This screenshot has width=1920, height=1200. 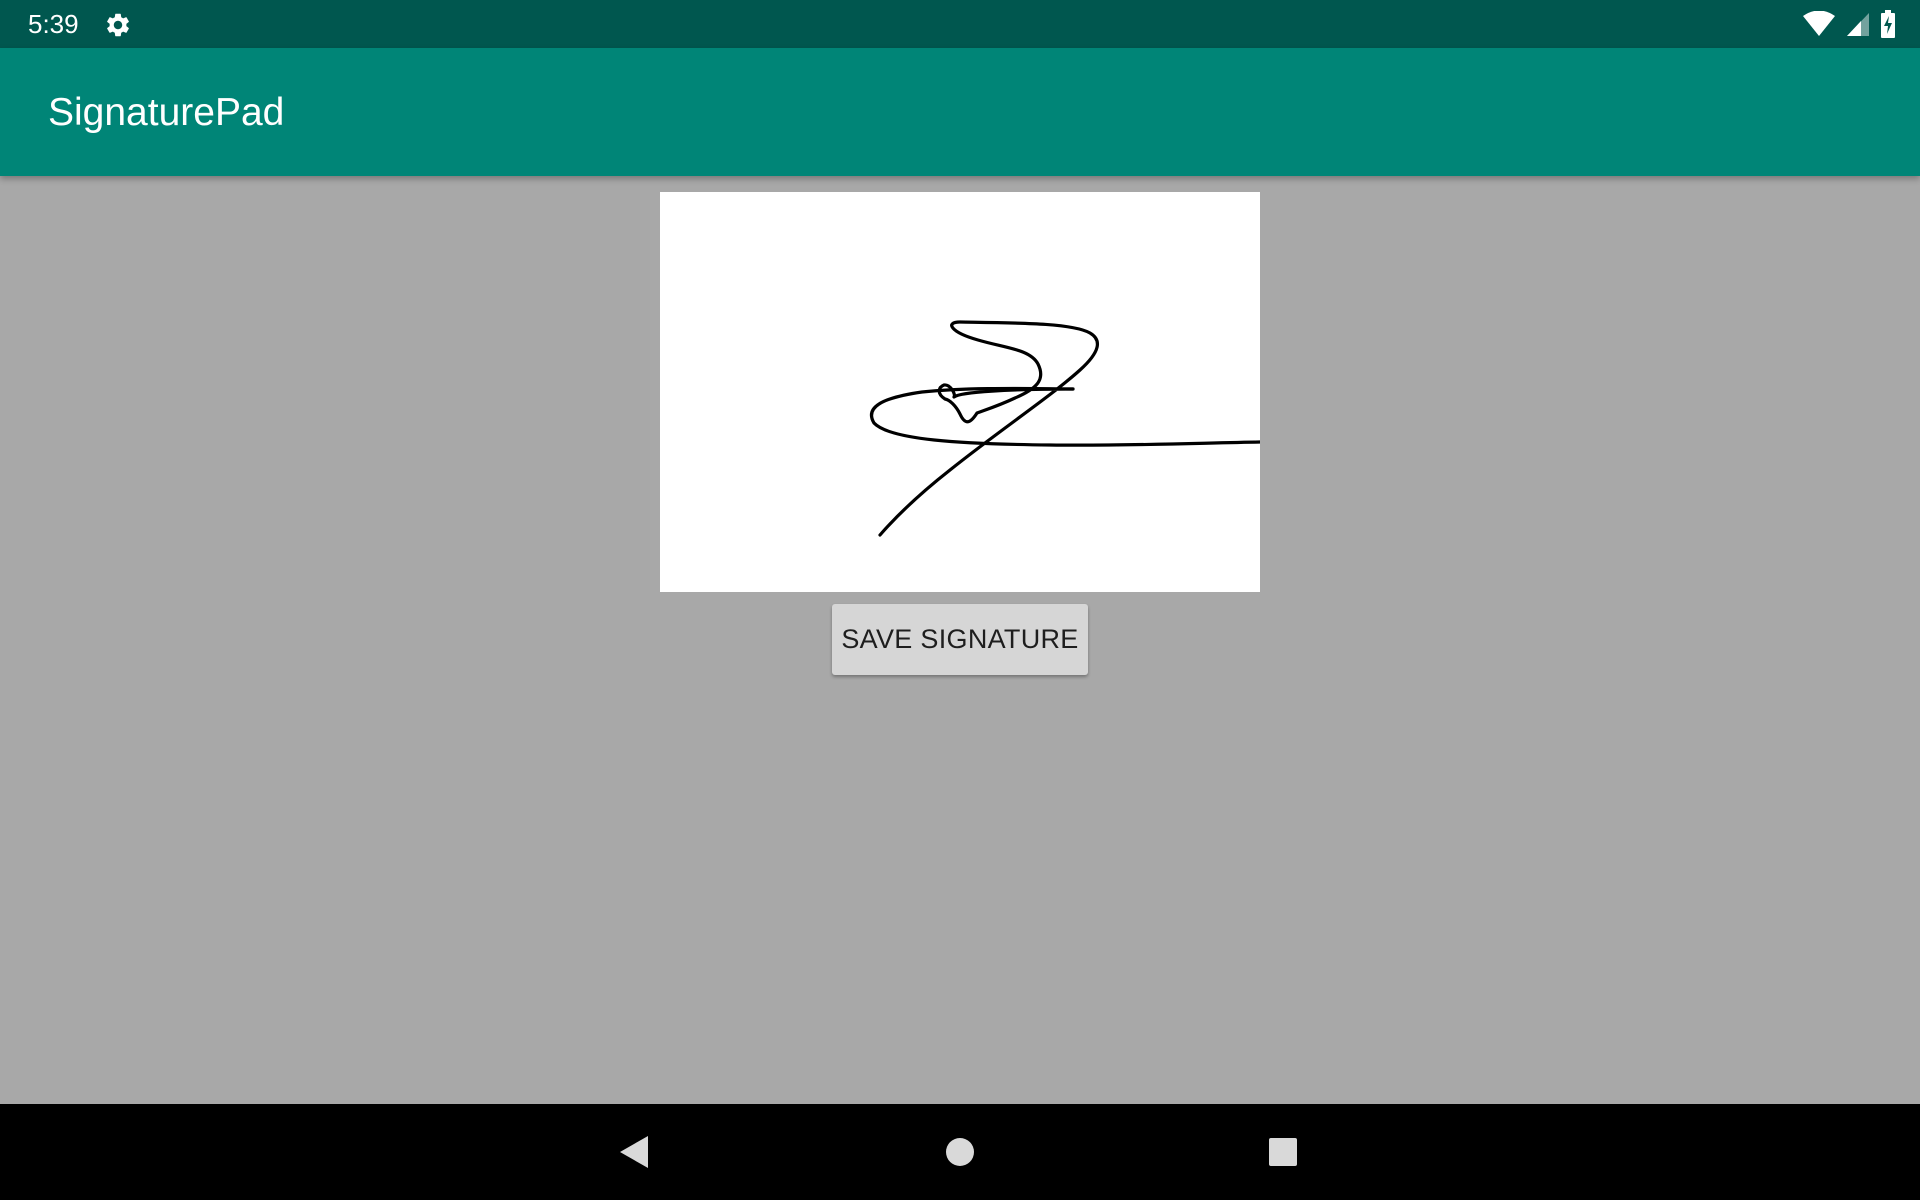 What do you see at coordinates (166, 112) in the screenshot?
I see `app-title: SignaturePad` at bounding box center [166, 112].